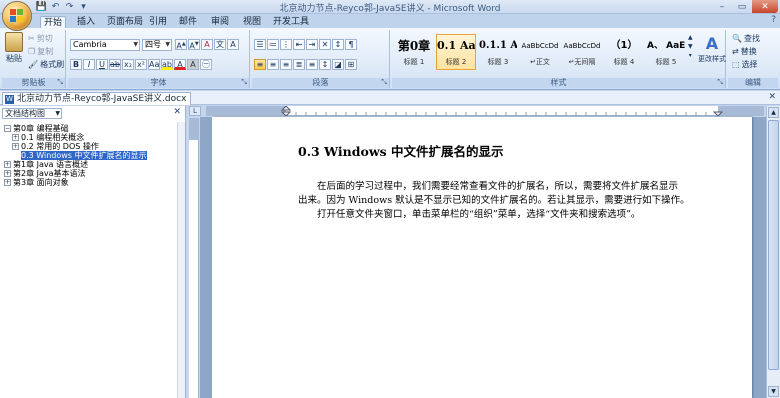 The height and width of the screenshot is (398, 780). I want to click on vertical-ruler, so click(194, 258).